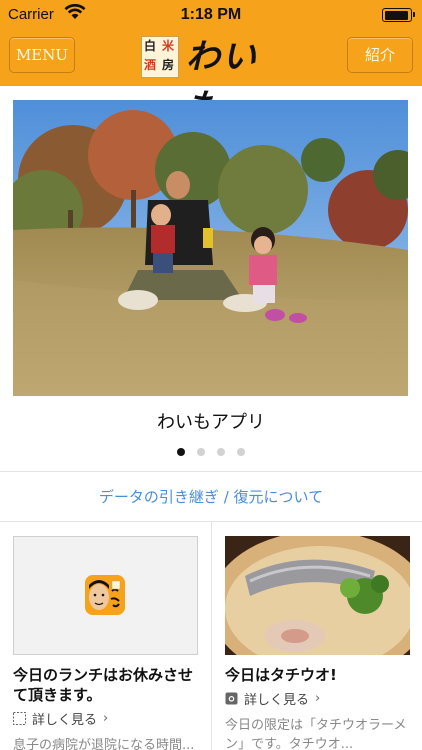  I want to click on carousel-page-indicator, so click(211, 450).